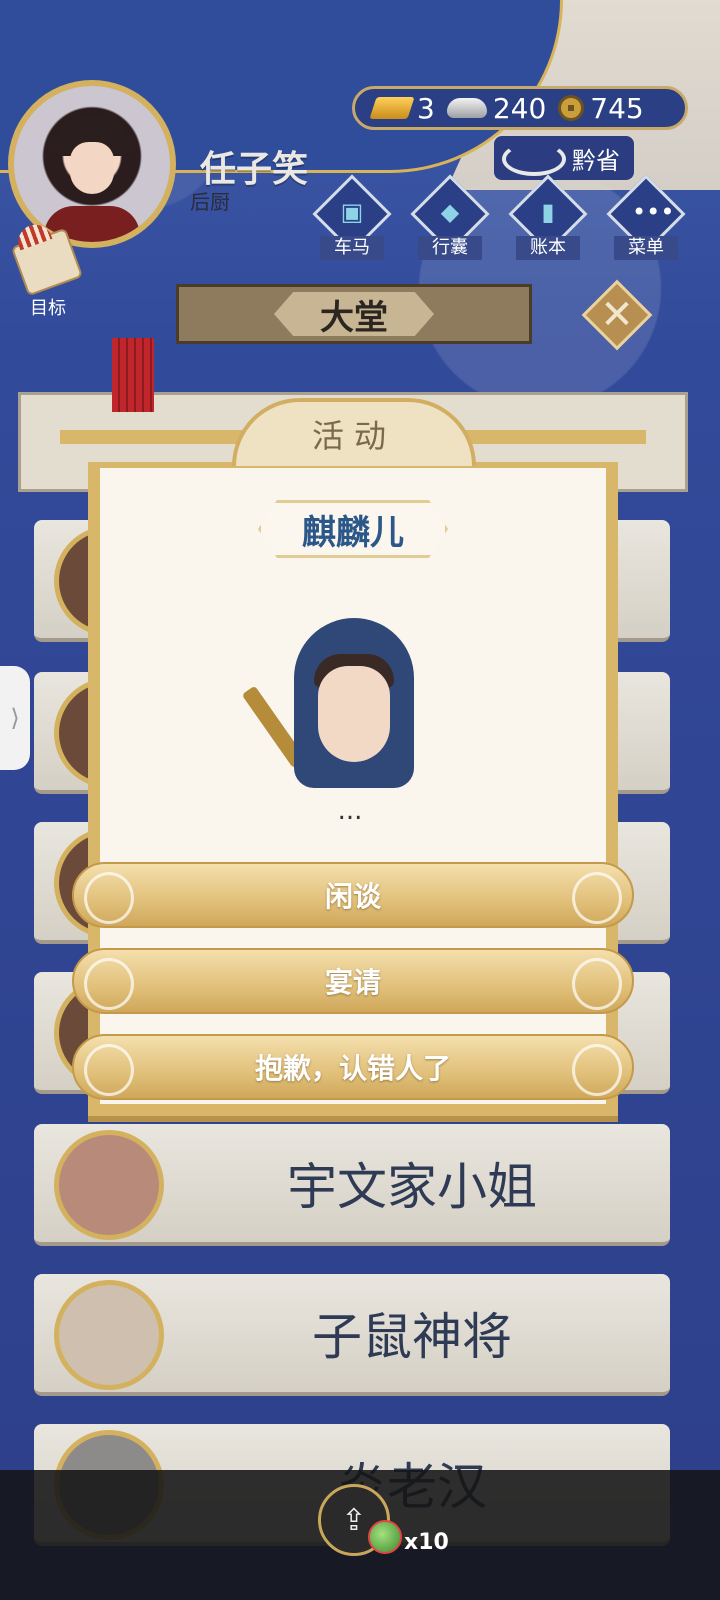 This screenshot has width=720, height=1600. I want to click on player-name: 任子笑, so click(254, 169).